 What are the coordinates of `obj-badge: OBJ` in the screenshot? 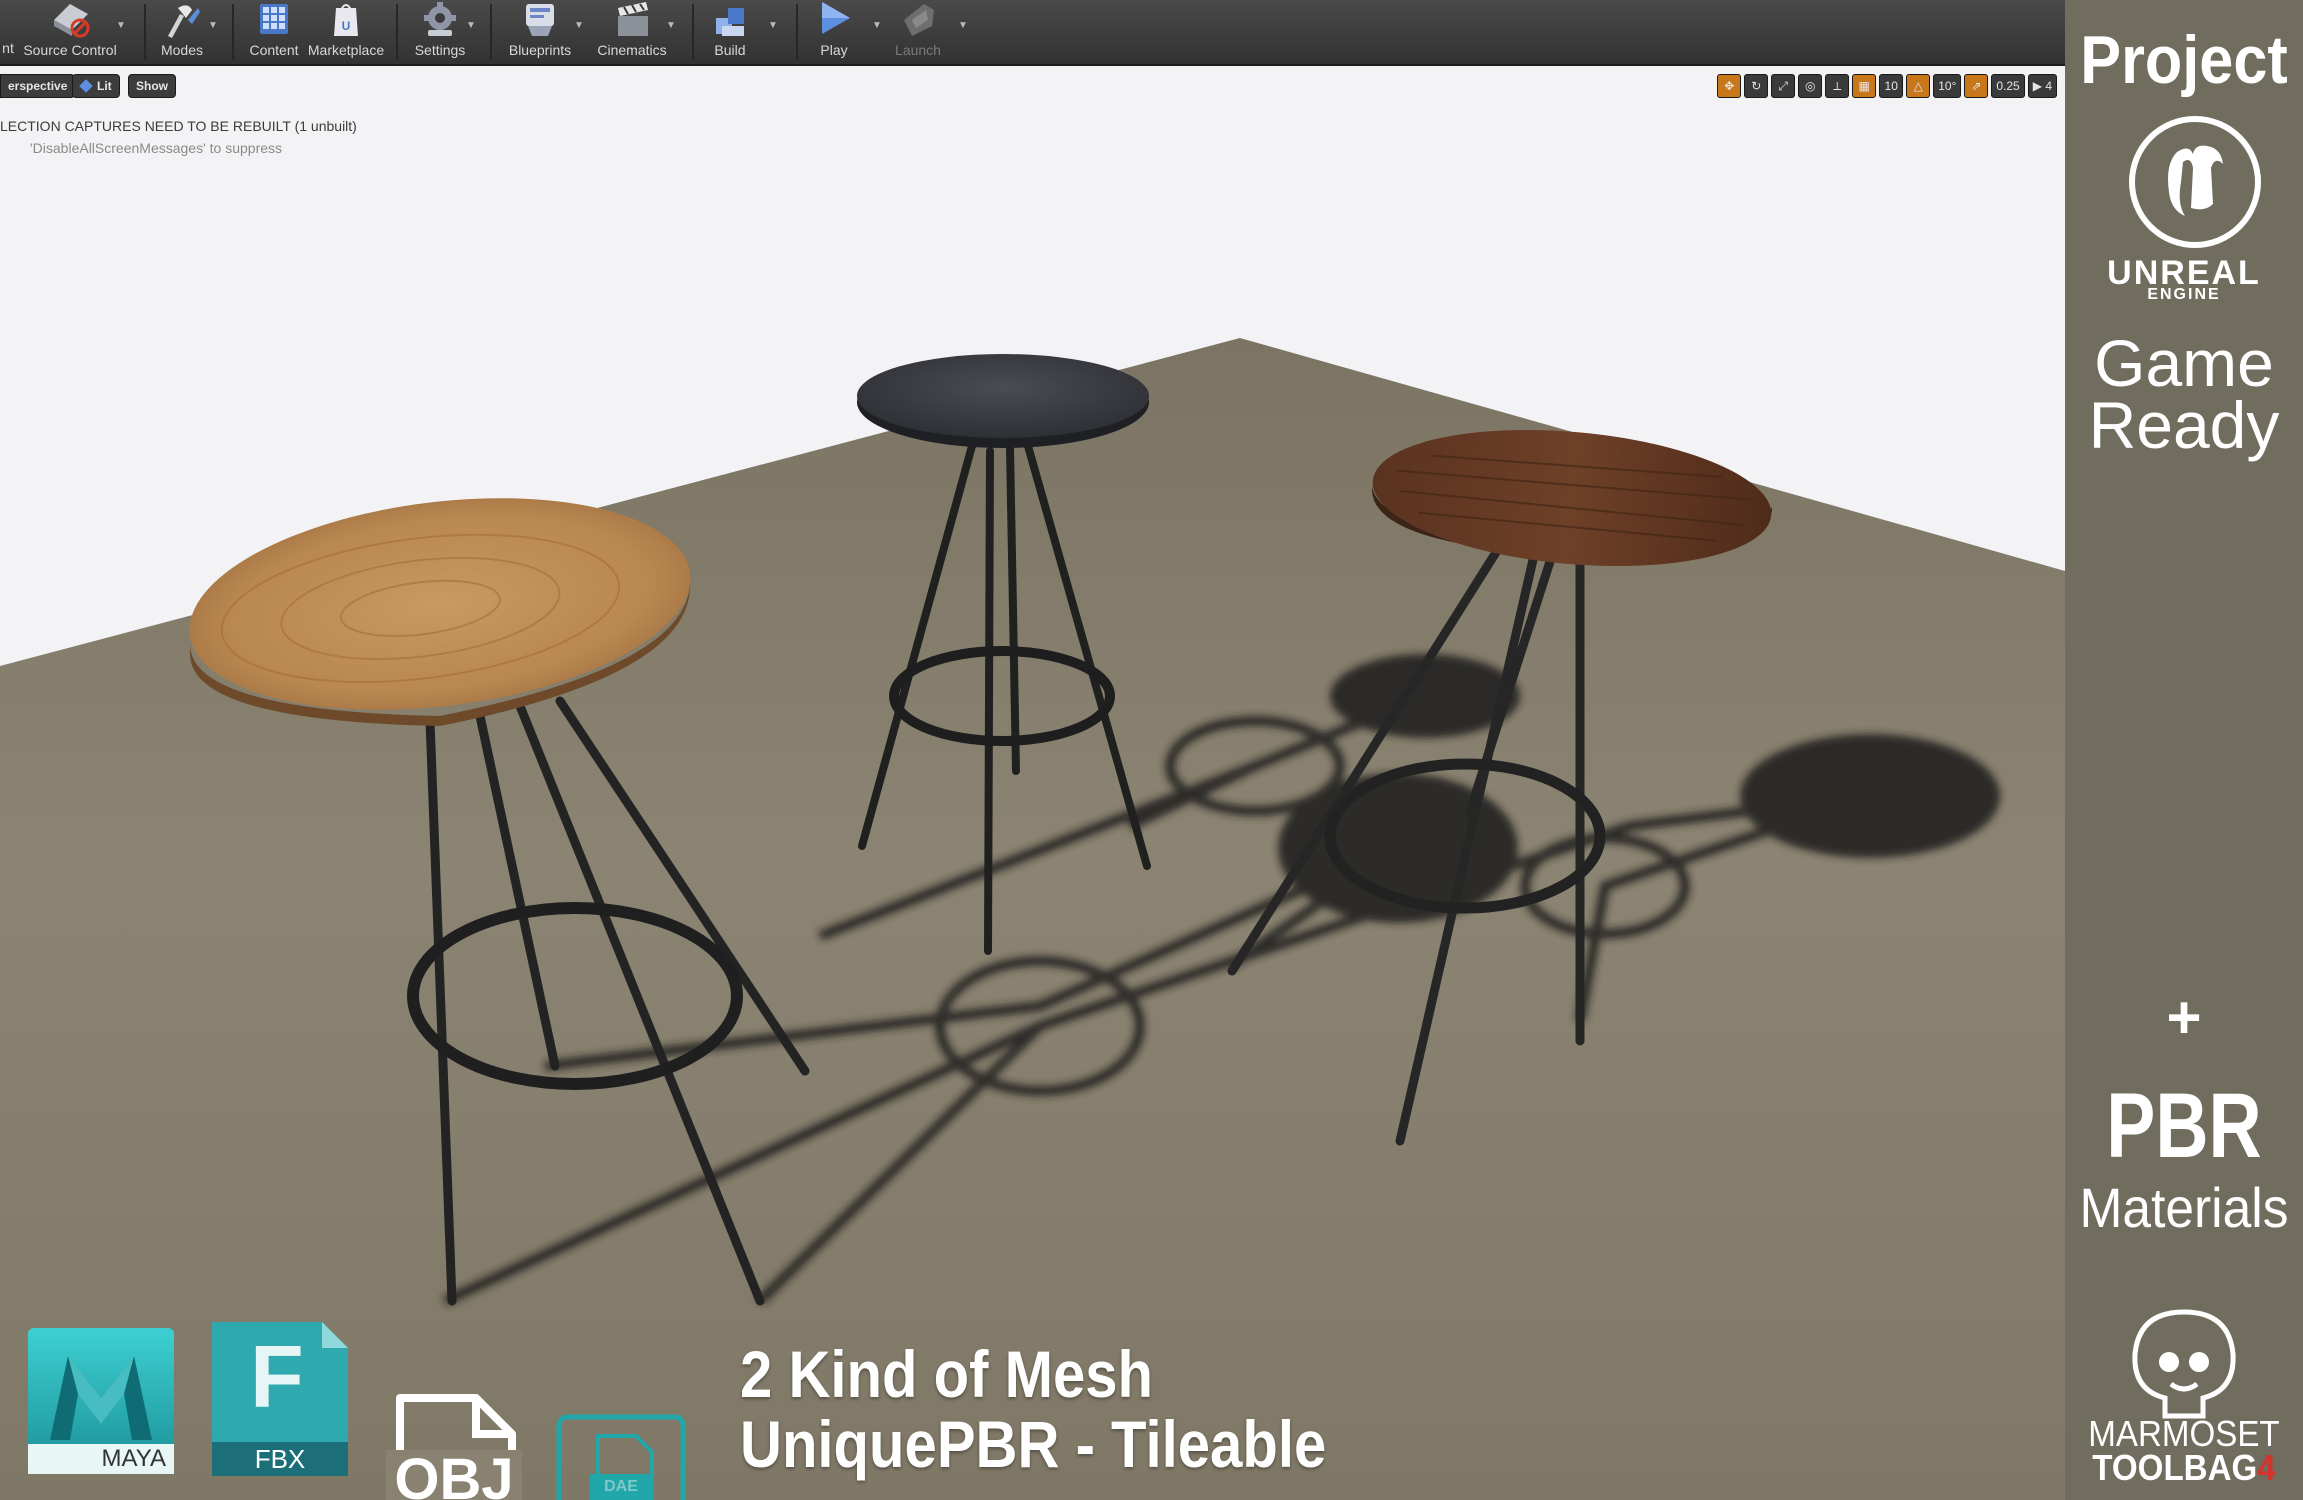 It's located at (454, 1446).